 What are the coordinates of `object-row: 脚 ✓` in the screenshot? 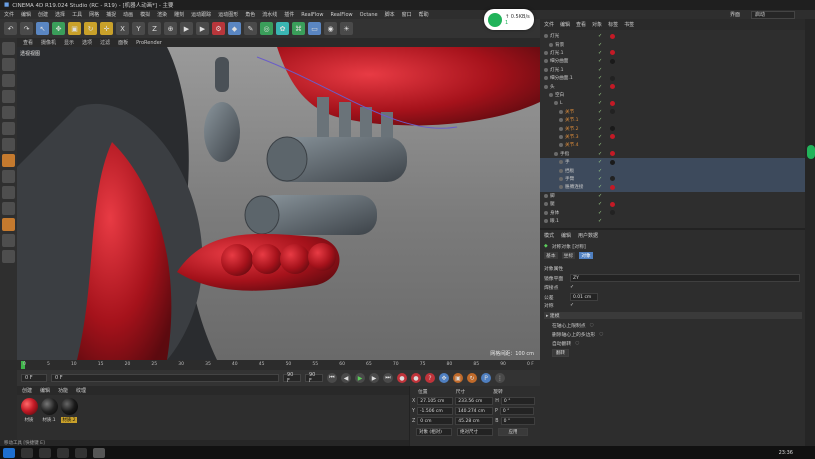 It's located at (672, 196).